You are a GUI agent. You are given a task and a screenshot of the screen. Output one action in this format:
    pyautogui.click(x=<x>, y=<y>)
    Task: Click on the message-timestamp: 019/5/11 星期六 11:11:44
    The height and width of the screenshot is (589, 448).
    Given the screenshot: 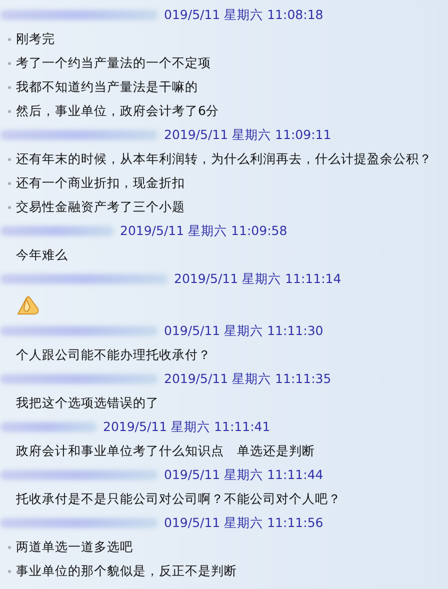 What is the action you would take?
    pyautogui.click(x=244, y=475)
    